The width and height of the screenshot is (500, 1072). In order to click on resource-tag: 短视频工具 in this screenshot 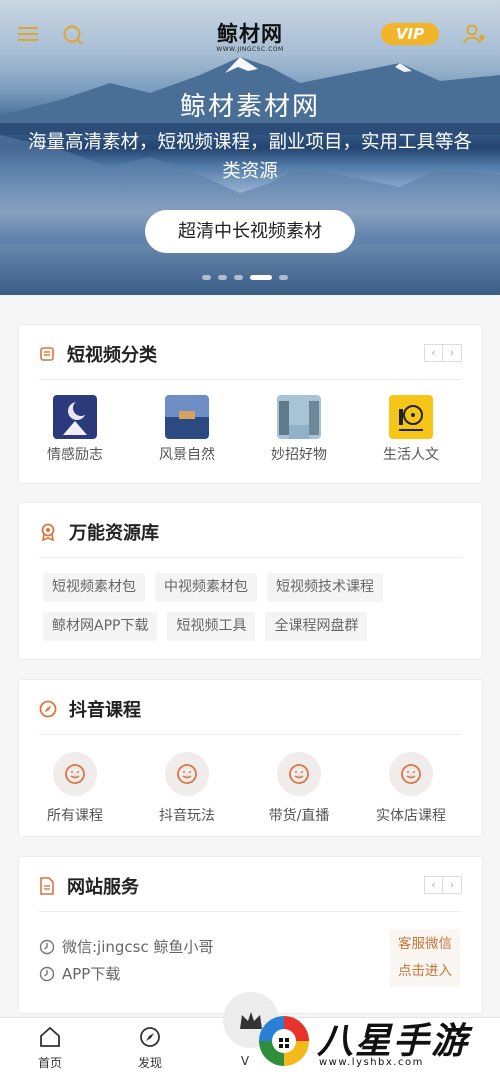, I will do `click(211, 626)`.